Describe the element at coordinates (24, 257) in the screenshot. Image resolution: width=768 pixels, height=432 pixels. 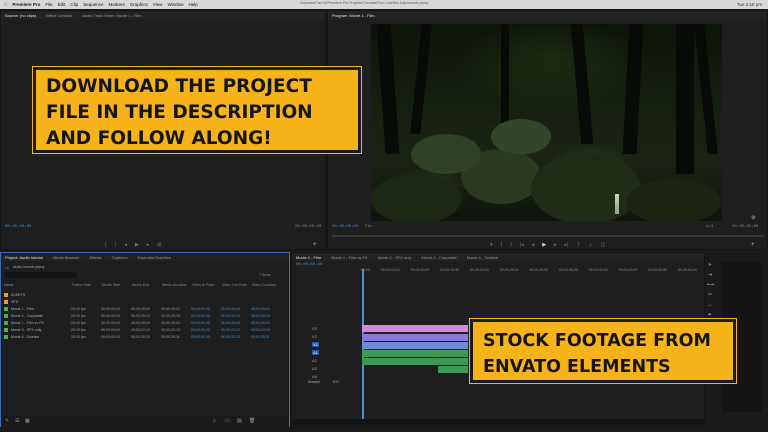
I see `tab-project: Project: Audio tutorial` at that location.